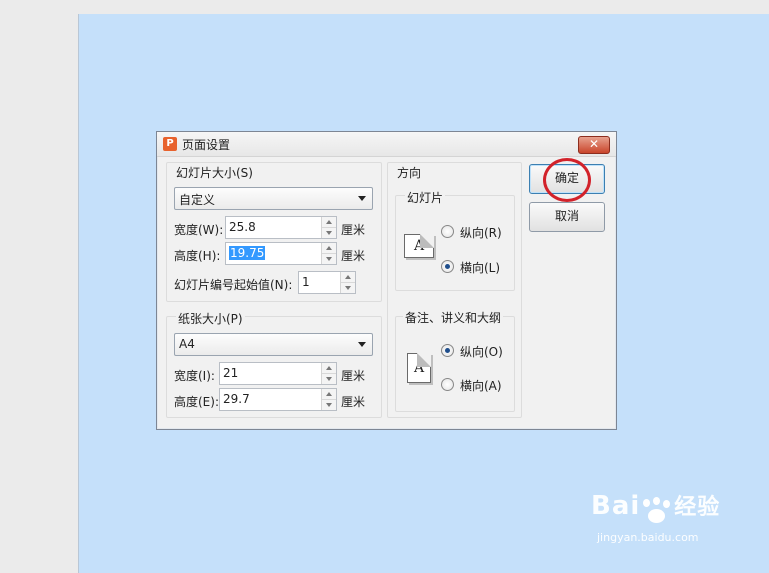 The width and height of the screenshot is (769, 573). Describe the element at coordinates (447, 384) in the screenshot. I see `notes-landscape-radio` at that location.